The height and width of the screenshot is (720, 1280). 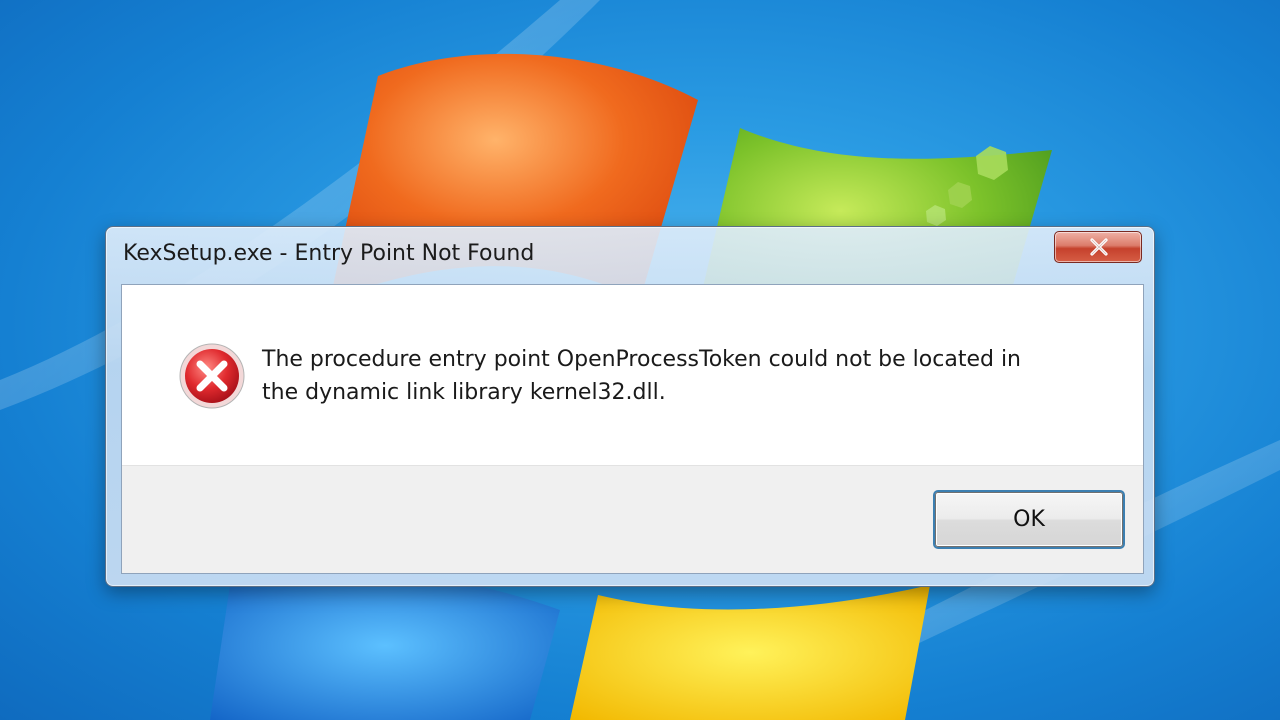 I want to click on ok-button: OK, so click(x=1029, y=519).